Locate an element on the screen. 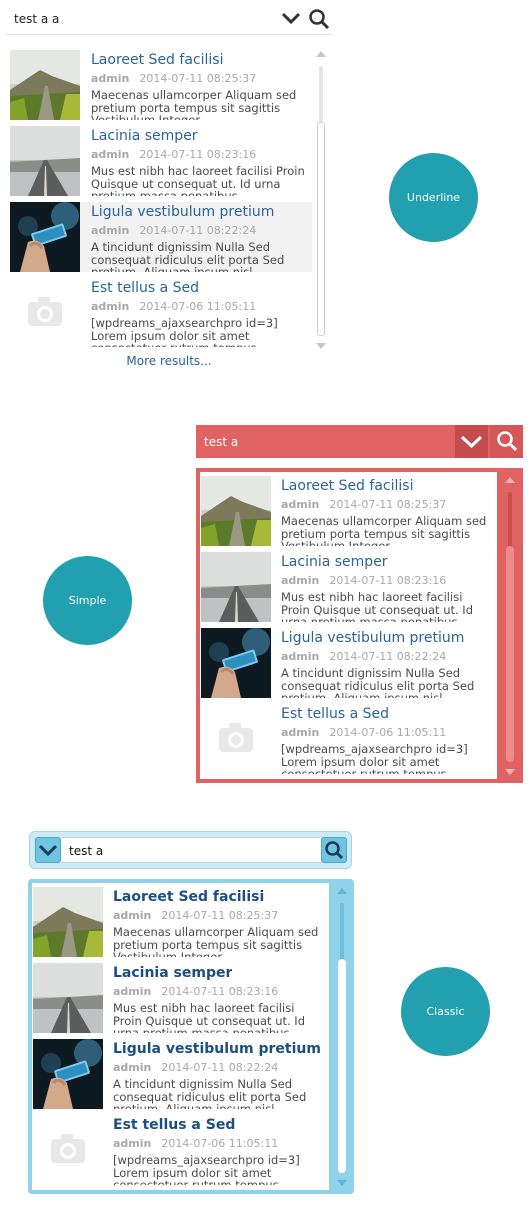 This screenshot has width=530, height=1208. simple-scroll-down-icon is located at coordinates (510, 772).